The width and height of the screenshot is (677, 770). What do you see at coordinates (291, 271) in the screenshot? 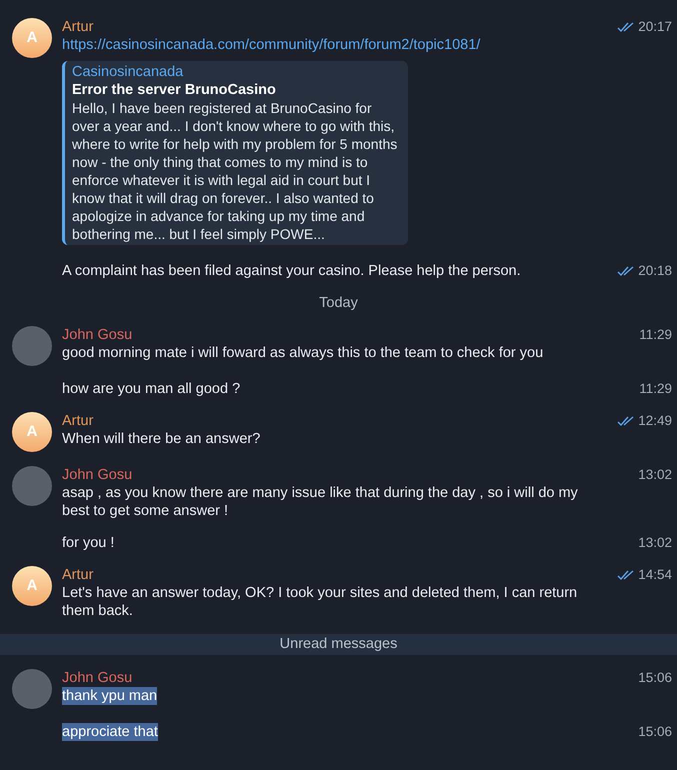
I see `message-text: A complaint has been filed against your casino. Please help the person.` at bounding box center [291, 271].